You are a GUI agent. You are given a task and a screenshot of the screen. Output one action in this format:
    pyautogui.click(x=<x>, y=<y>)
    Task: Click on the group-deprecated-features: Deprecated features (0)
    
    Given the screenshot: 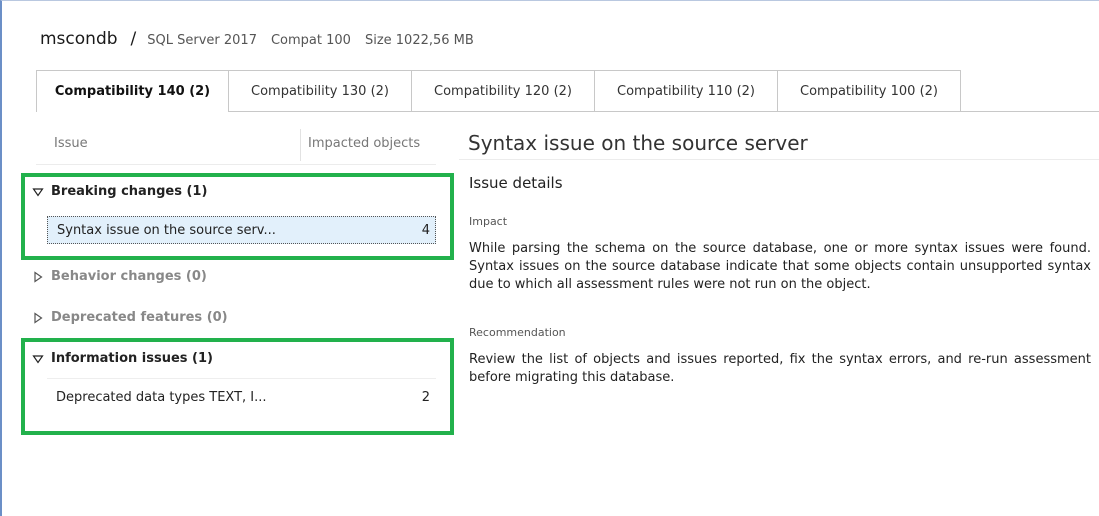 What is the action you would take?
    pyautogui.click(x=130, y=317)
    